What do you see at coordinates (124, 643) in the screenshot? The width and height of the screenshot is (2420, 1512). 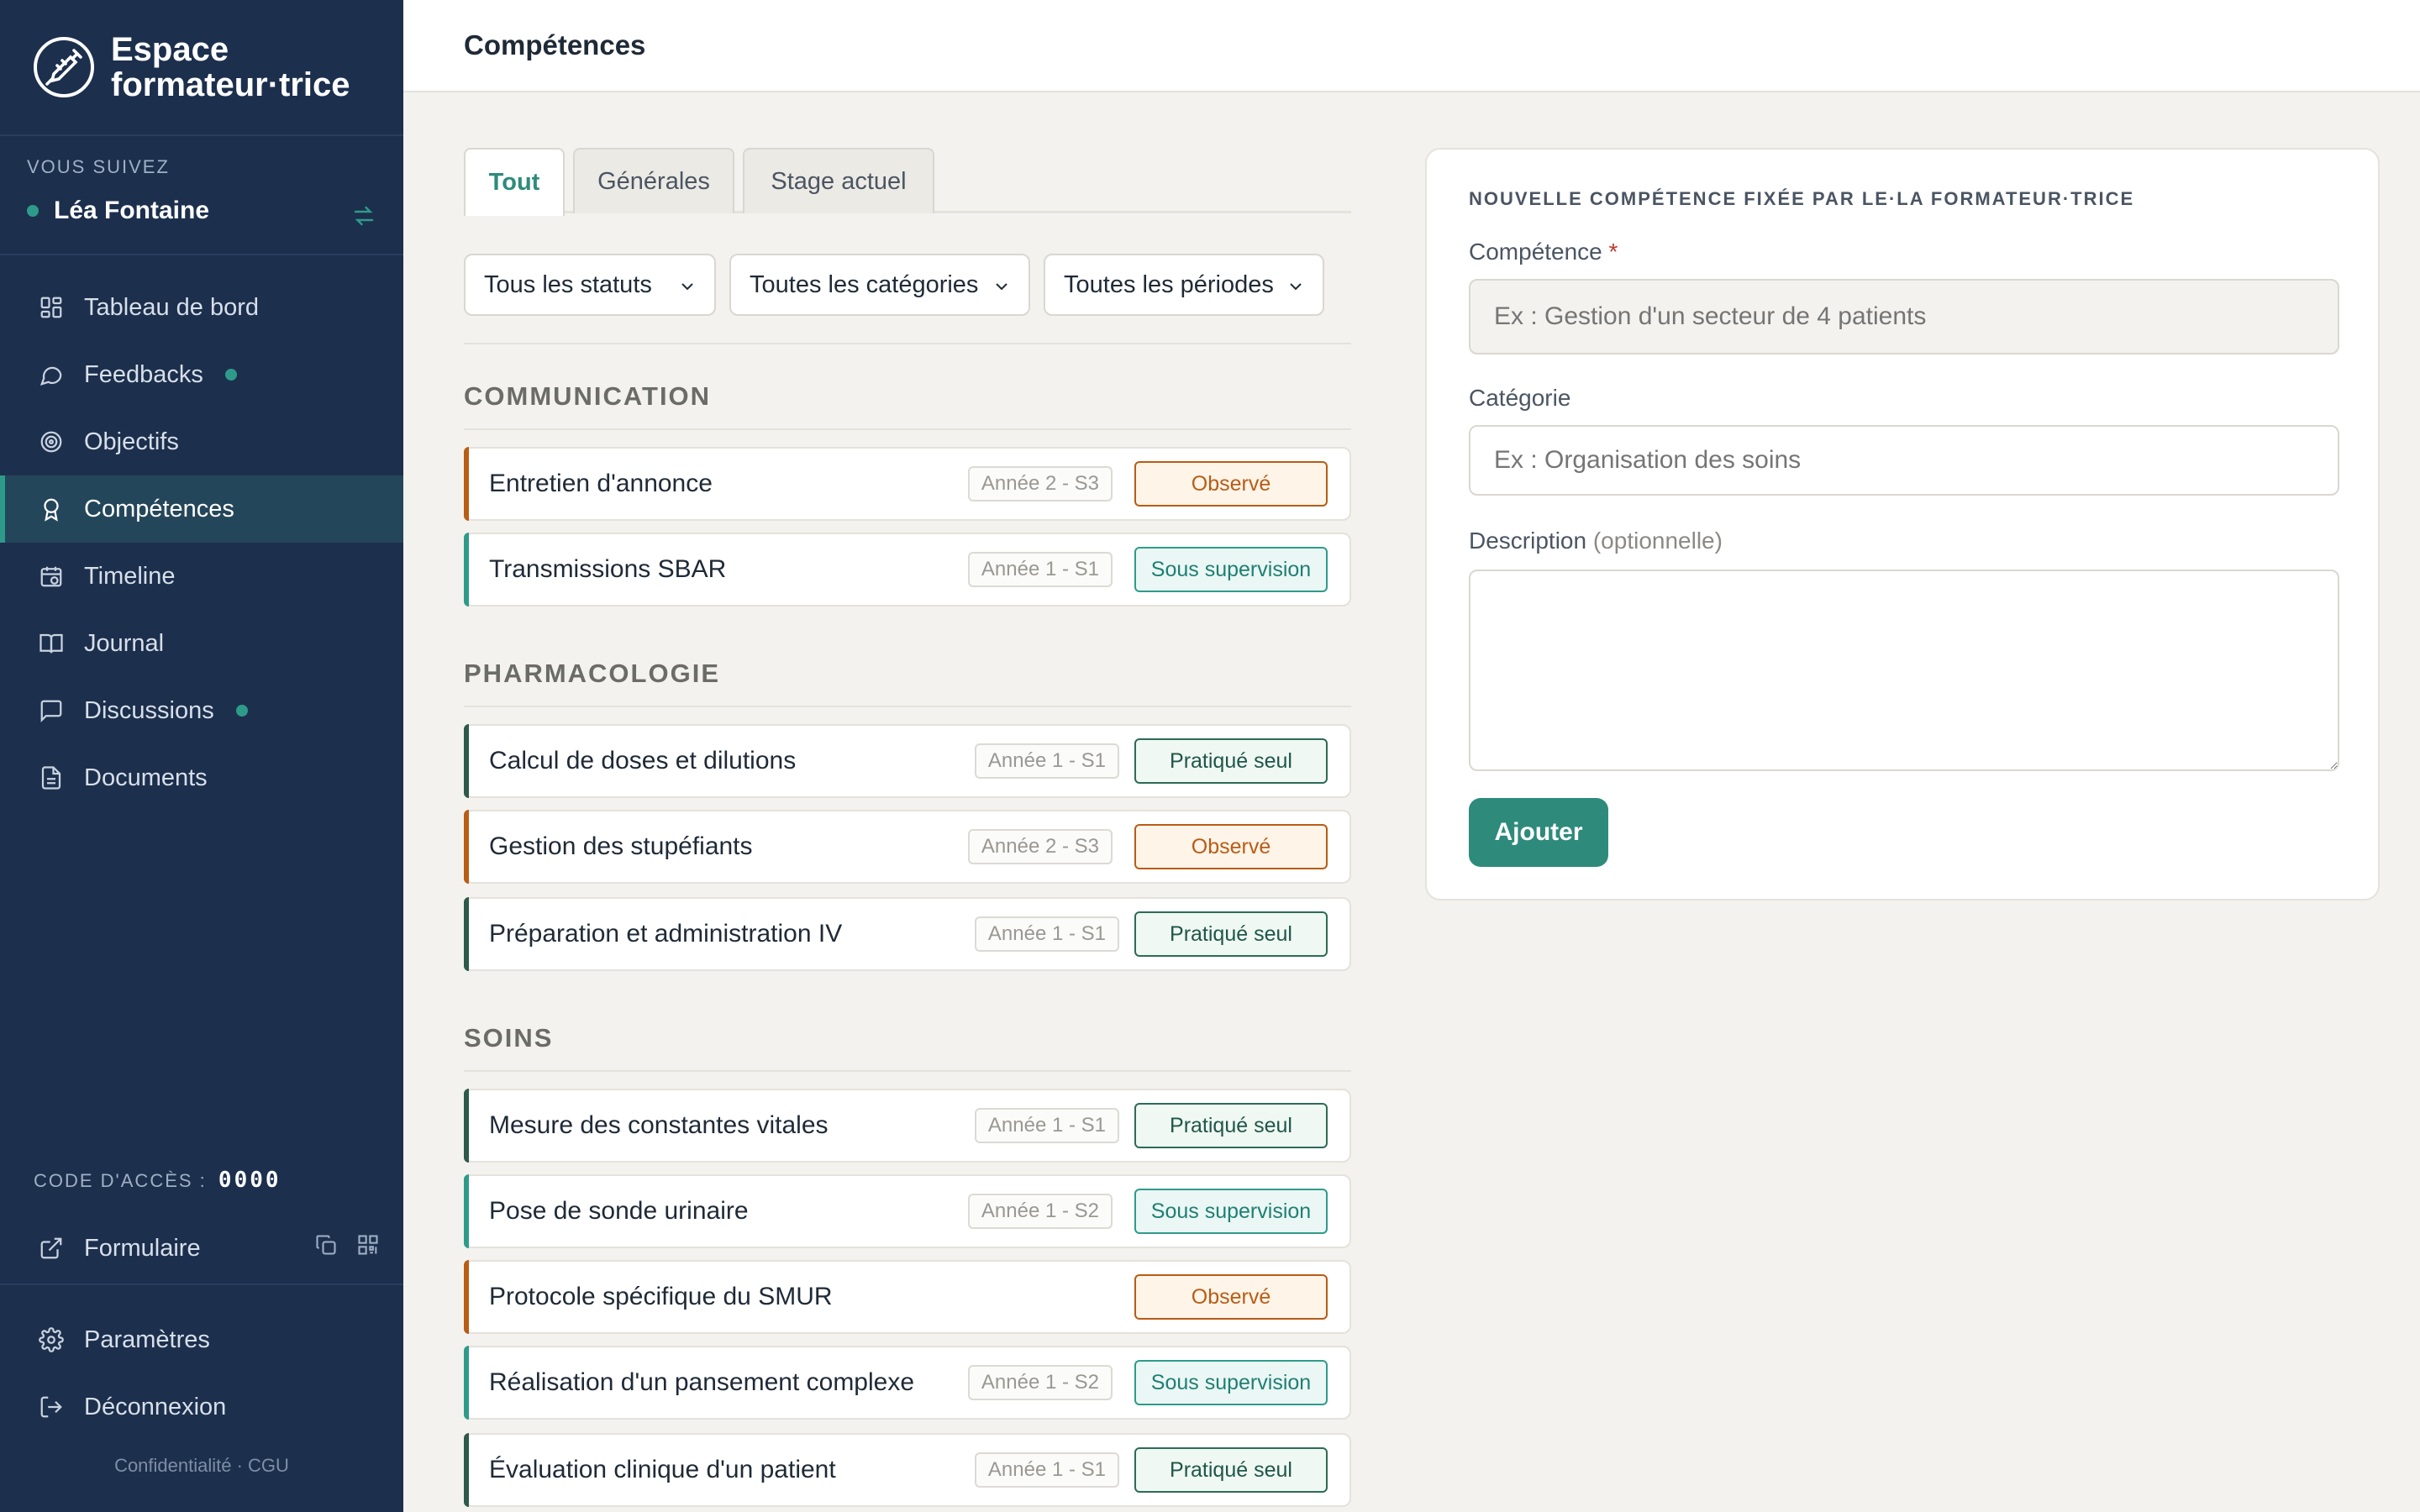 I see `nav-label: Journal` at bounding box center [124, 643].